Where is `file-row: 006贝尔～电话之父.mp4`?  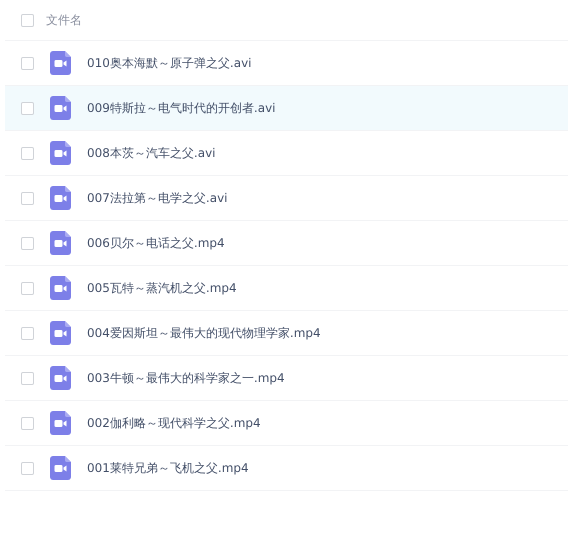
file-row: 006贝尔～电话之父.mp4 is located at coordinates (286, 243).